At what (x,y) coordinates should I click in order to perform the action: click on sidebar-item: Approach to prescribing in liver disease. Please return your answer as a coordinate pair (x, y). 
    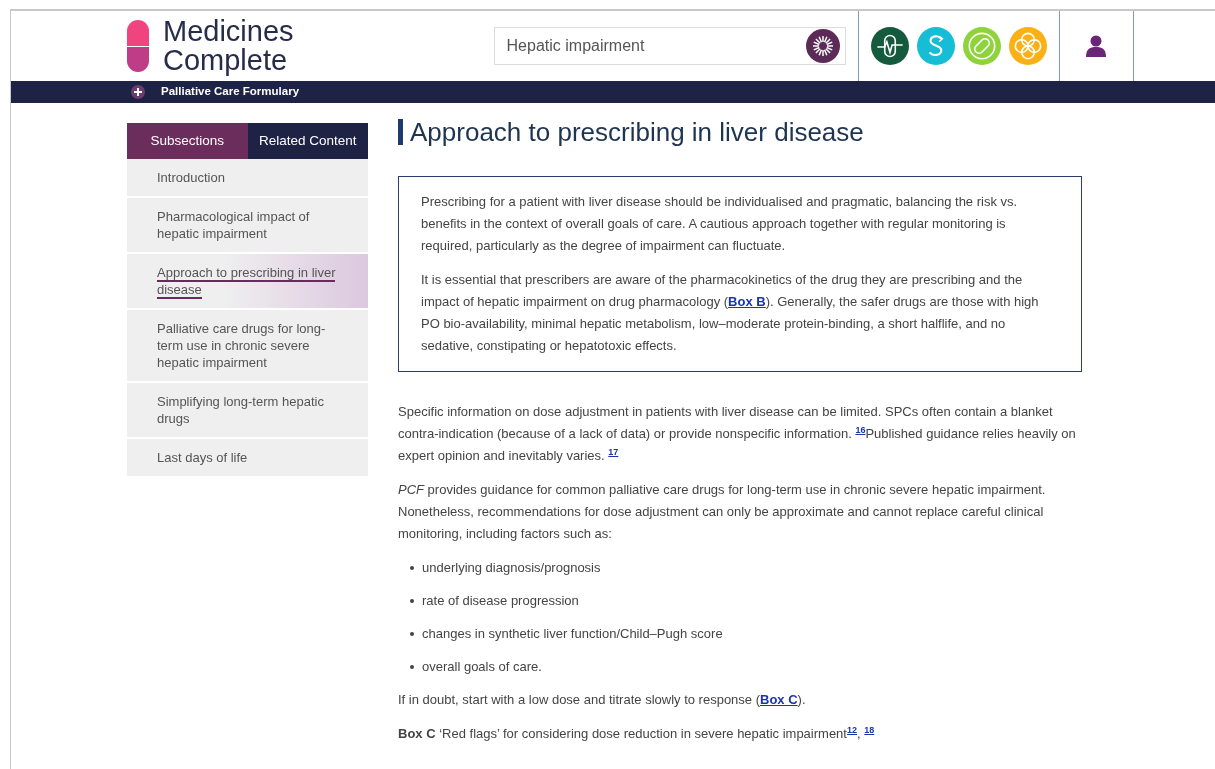
    Looking at the image, I should click on (247, 282).